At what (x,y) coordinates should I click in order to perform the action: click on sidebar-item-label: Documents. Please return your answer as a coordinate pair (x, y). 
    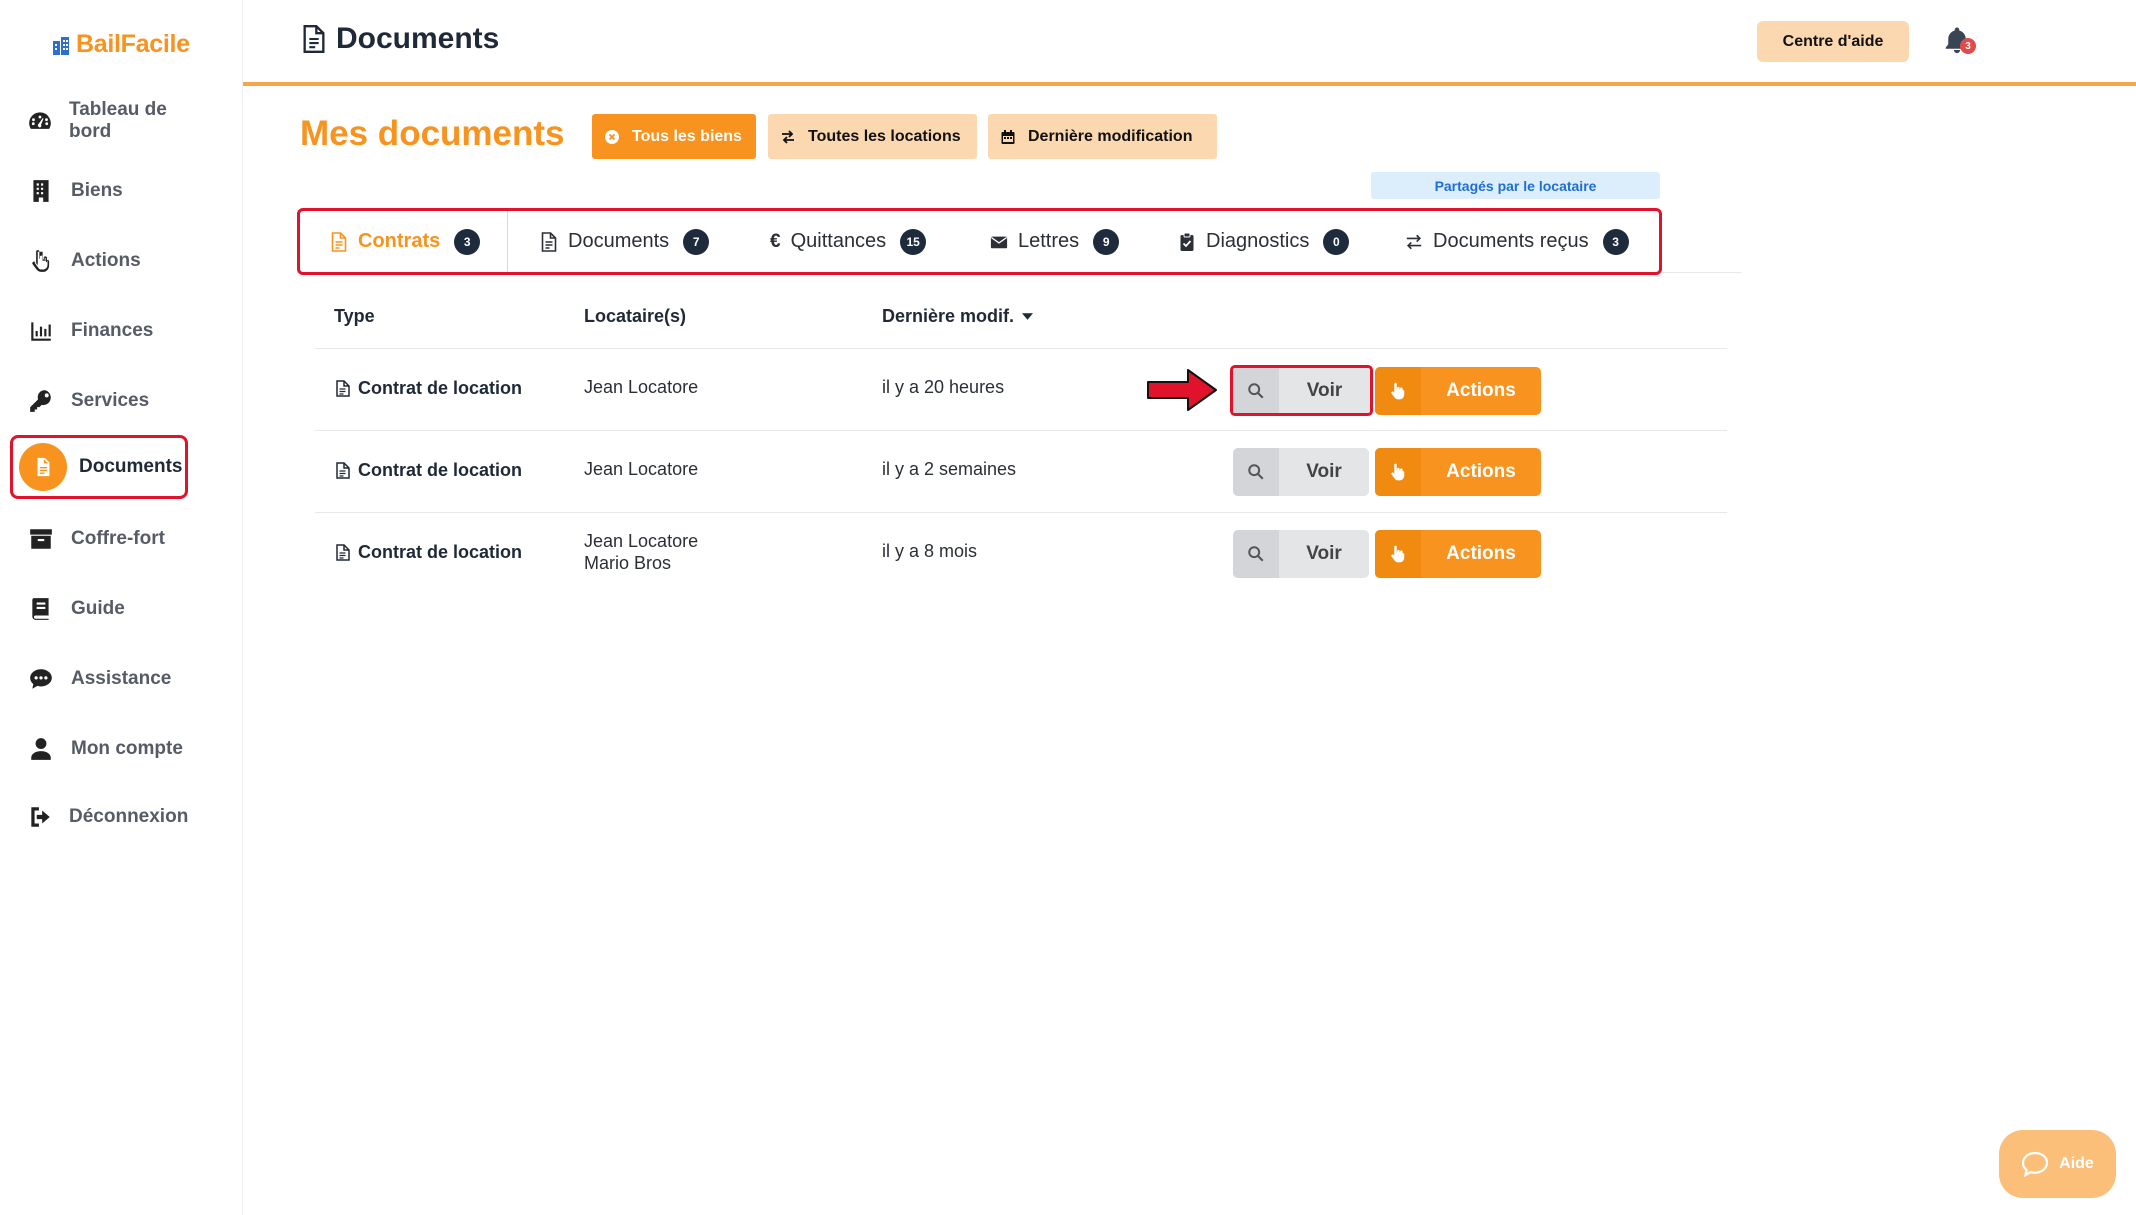
    Looking at the image, I should click on (131, 466).